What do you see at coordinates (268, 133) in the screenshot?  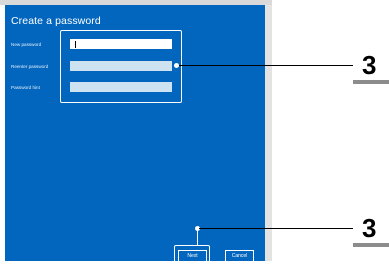 I see `scrollbar` at bounding box center [268, 133].